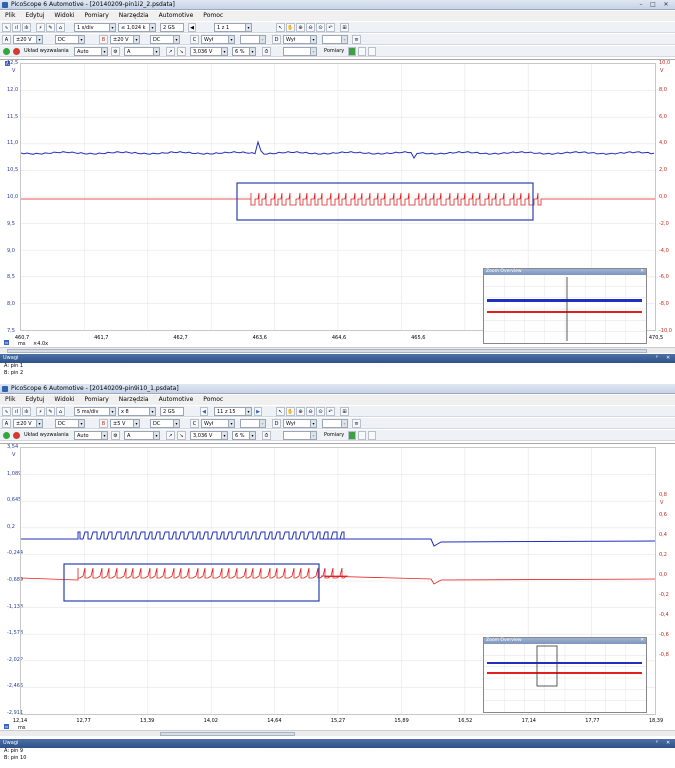  I want to click on note-line: A: pin 9, so click(337, 751).